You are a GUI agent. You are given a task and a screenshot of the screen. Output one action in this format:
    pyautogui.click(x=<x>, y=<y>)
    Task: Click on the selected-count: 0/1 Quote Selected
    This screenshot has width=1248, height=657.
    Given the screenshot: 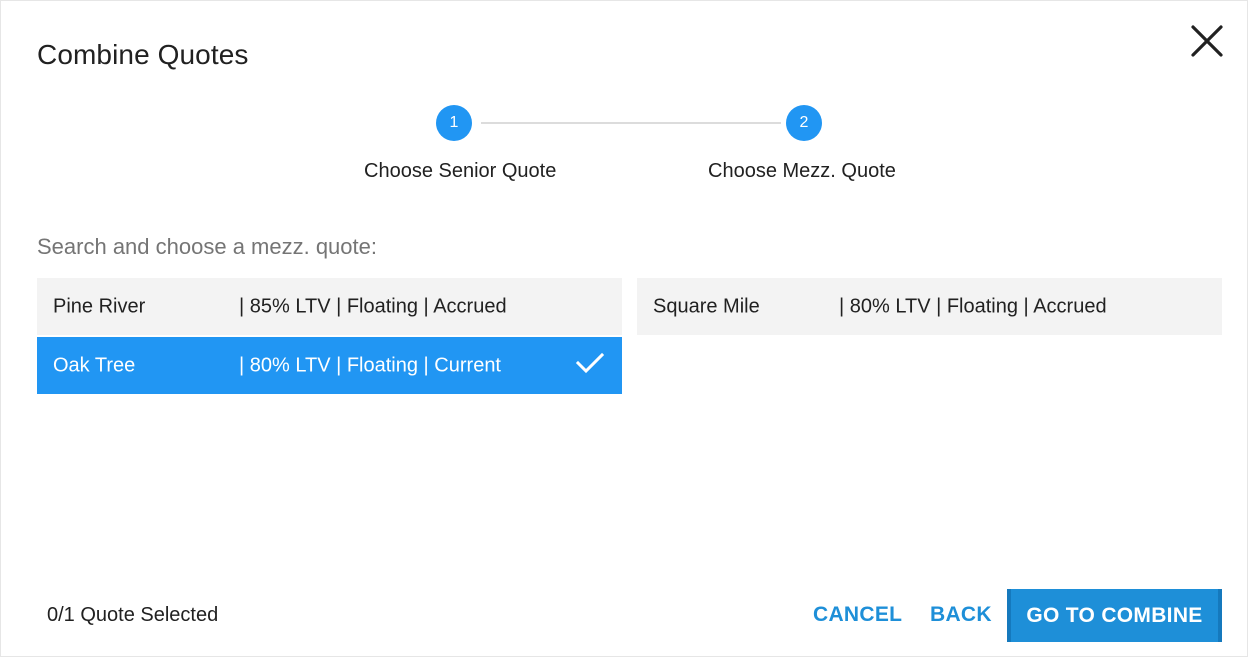 What is the action you would take?
    pyautogui.click(x=133, y=615)
    